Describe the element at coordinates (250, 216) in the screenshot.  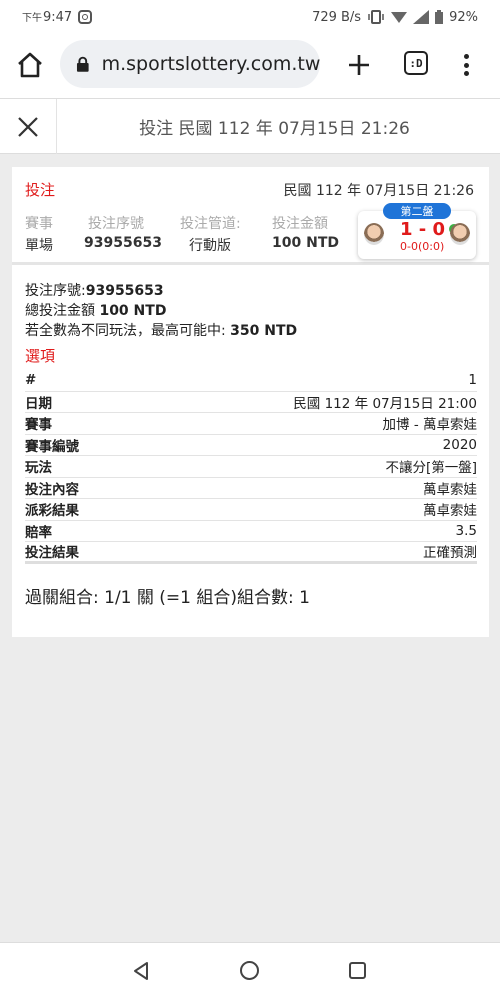
I see `bet-summary-header: 投注 民國 112 年 07月15日 21:26 賽事 投注序號 投注管道` at that location.